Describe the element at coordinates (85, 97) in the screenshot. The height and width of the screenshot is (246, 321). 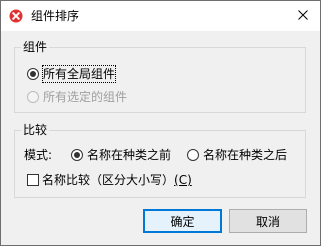
I see `radio-all-selected-components-label: 所有选定的组件` at that location.